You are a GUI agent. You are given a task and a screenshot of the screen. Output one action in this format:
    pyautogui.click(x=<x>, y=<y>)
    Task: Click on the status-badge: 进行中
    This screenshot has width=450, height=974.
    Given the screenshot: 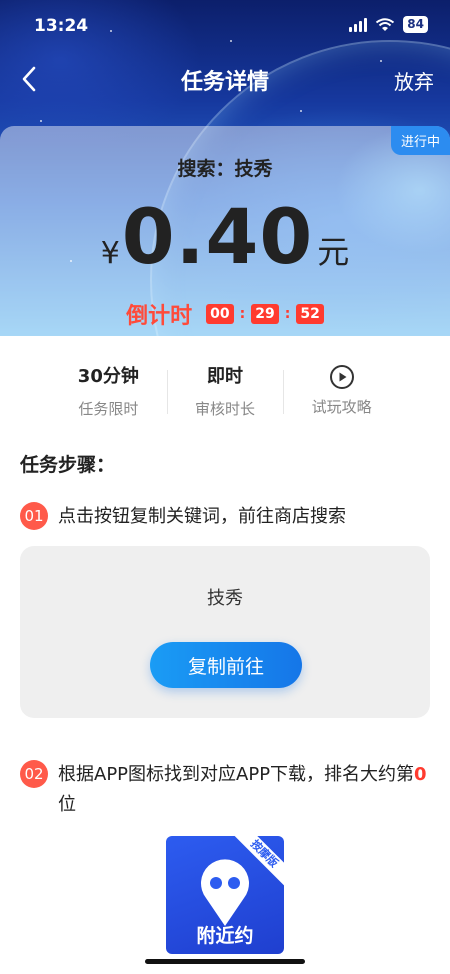 What is the action you would take?
    pyautogui.click(x=420, y=140)
    